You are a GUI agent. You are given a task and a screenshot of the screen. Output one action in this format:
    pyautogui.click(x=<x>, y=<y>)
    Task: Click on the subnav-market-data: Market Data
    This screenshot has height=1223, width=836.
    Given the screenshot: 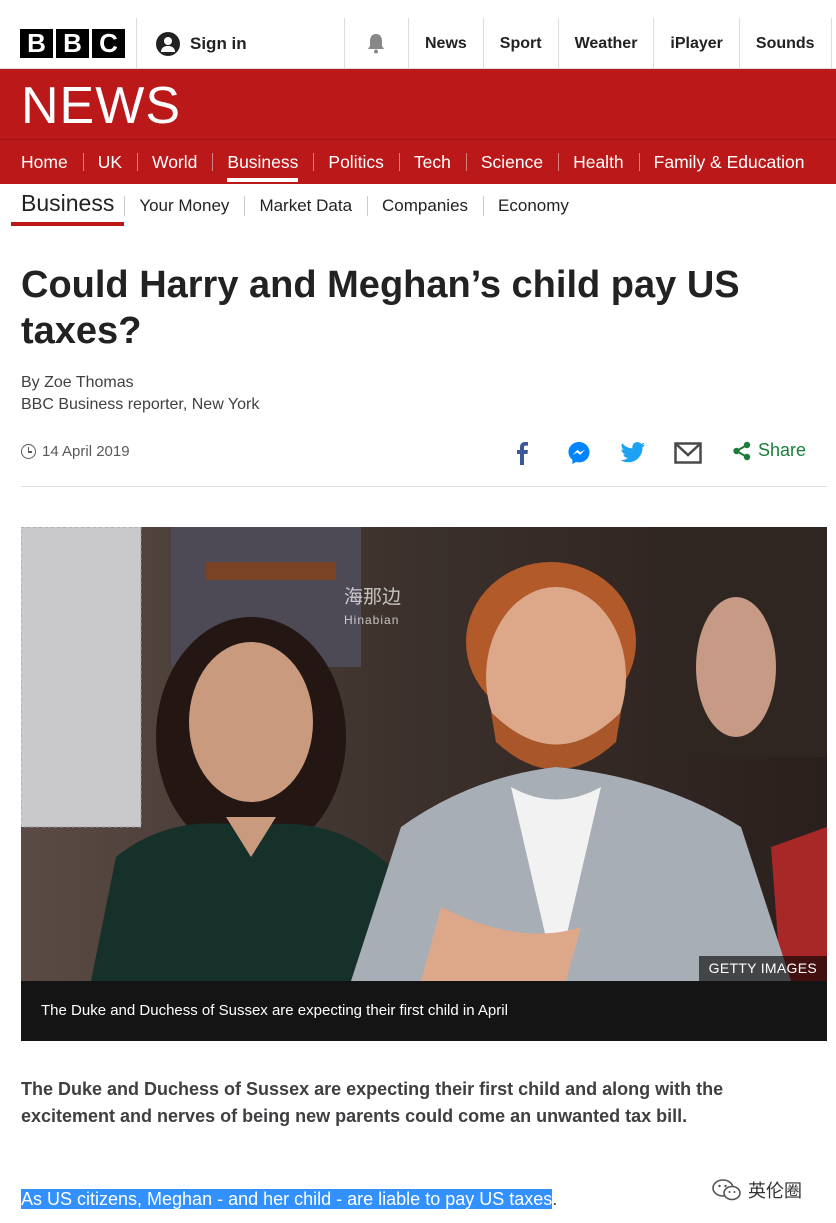 What is the action you would take?
    pyautogui.click(x=305, y=206)
    